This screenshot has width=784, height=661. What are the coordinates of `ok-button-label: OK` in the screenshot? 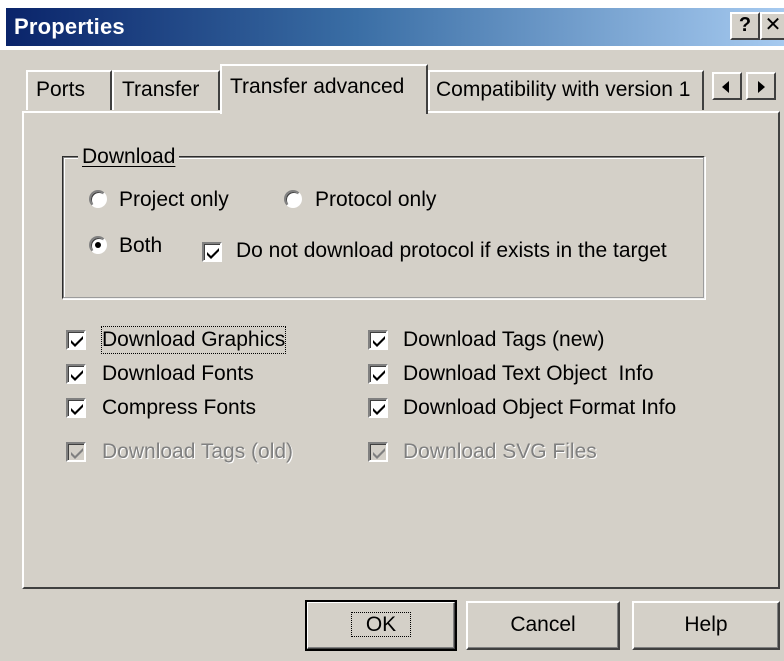 It's located at (381, 624).